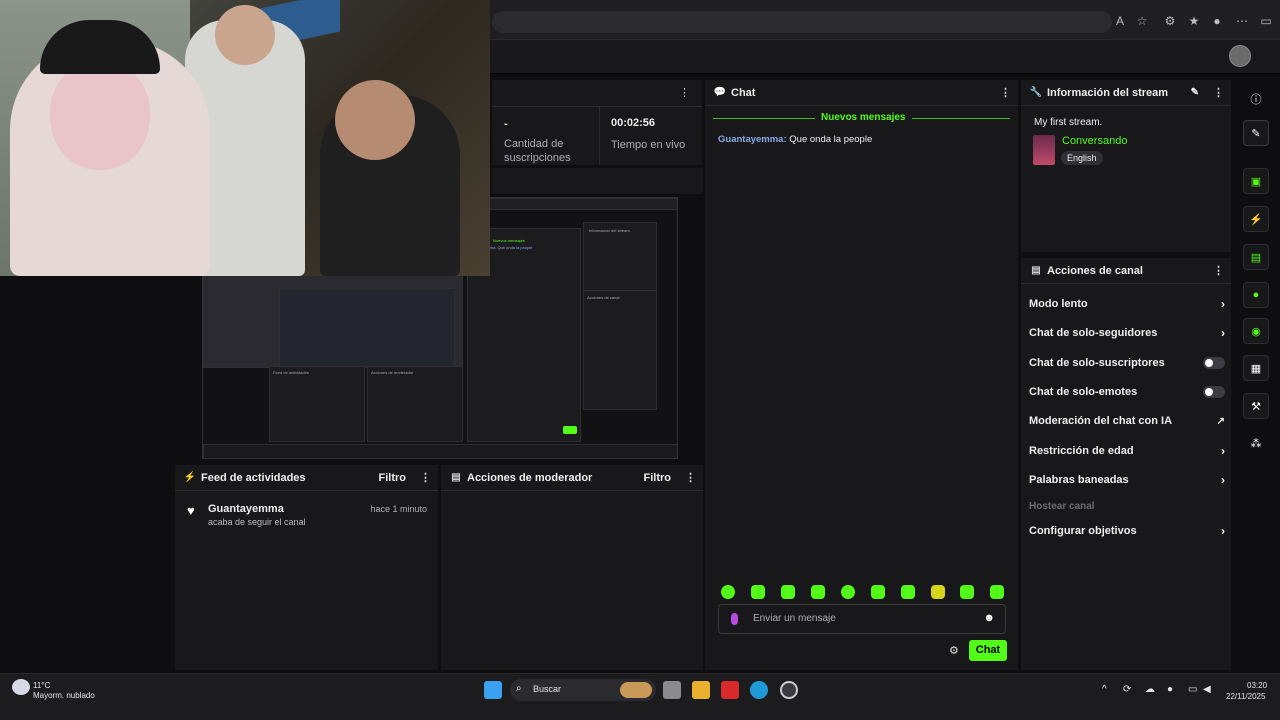  What do you see at coordinates (246, 509) in the screenshot?
I see `feed-event-user: Guantayemma` at bounding box center [246, 509].